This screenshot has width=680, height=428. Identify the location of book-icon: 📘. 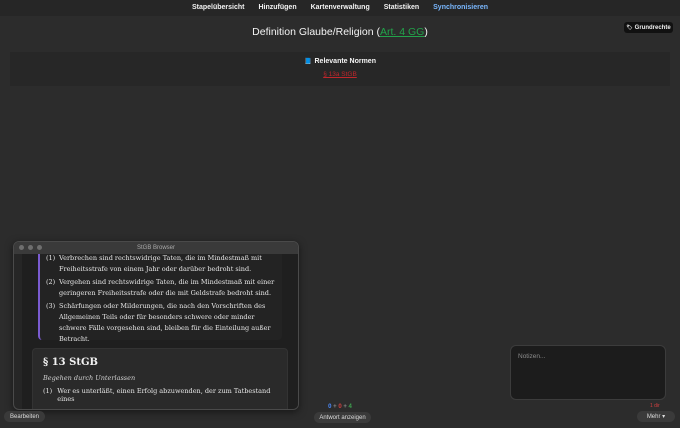
(308, 62).